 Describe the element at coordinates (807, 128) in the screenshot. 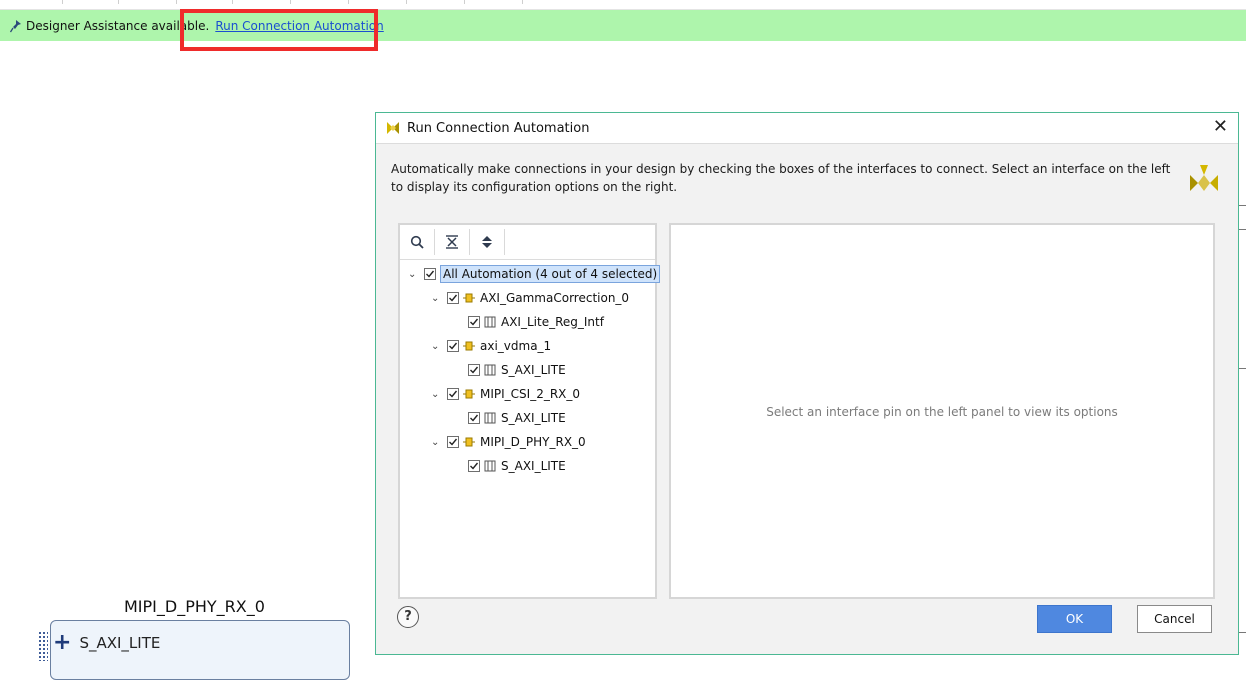

I see `dialog-titlebar: Run Connection Automation ✕` at that location.